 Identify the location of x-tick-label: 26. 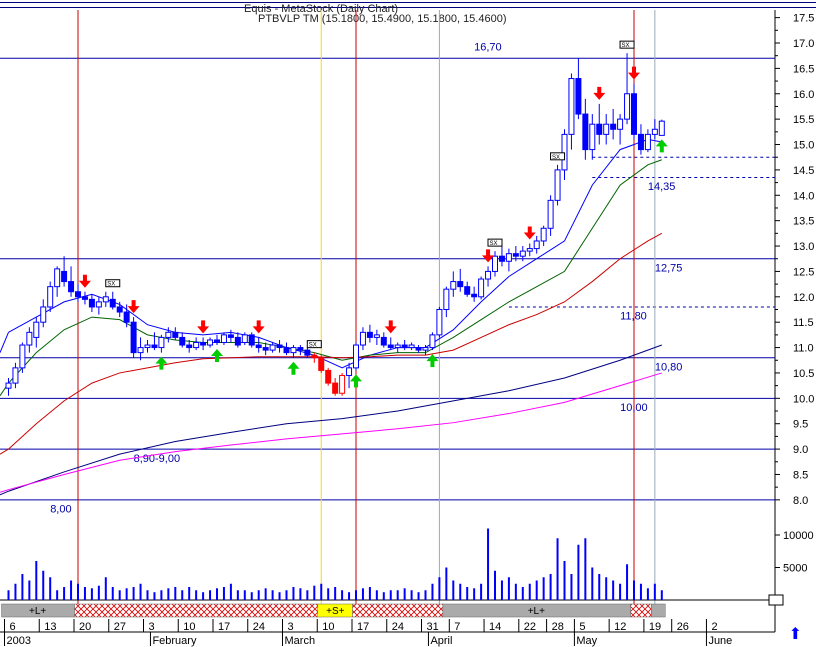
(683, 627).